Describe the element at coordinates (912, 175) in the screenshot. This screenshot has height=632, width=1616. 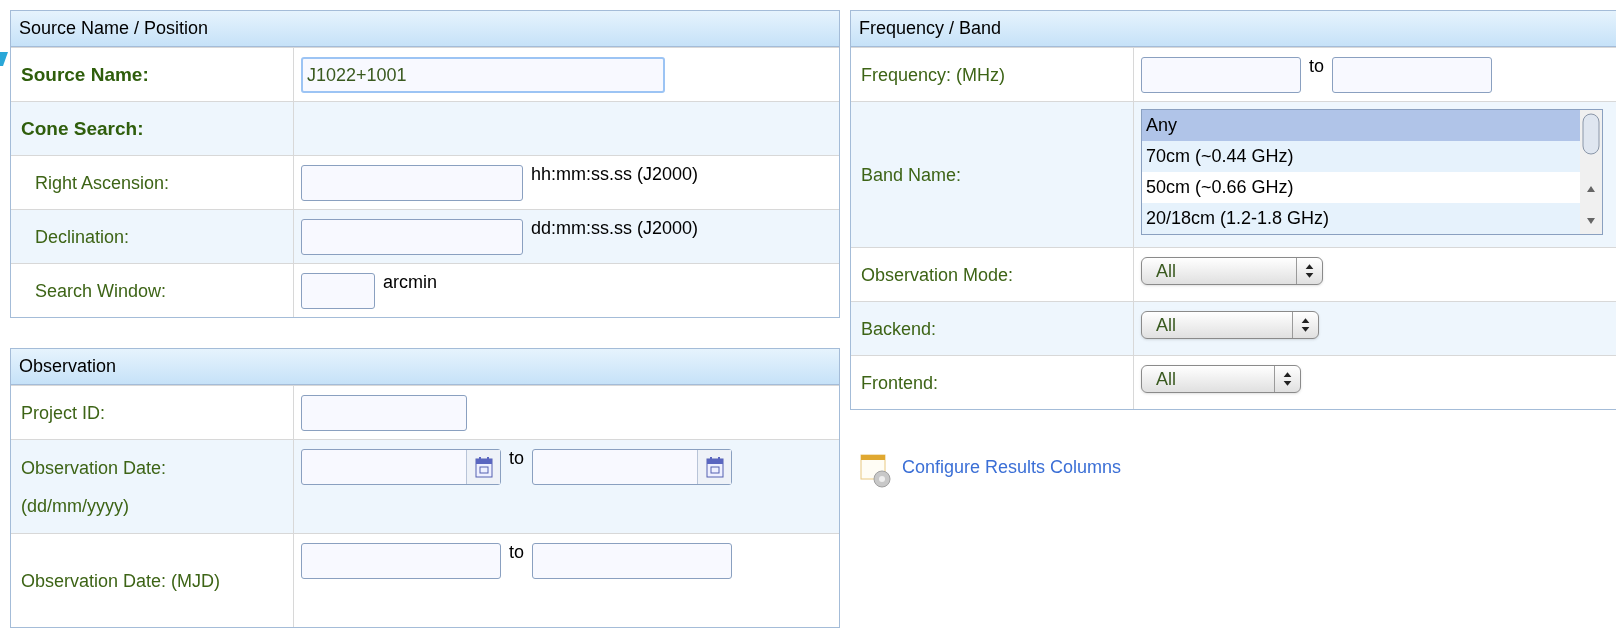
I see `field-label: Band Name:` at that location.